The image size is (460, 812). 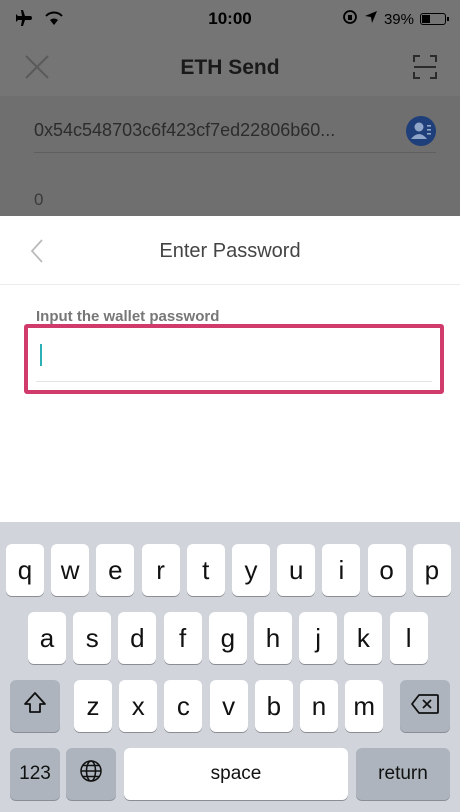 What do you see at coordinates (273, 706) in the screenshot?
I see `key-b: b` at bounding box center [273, 706].